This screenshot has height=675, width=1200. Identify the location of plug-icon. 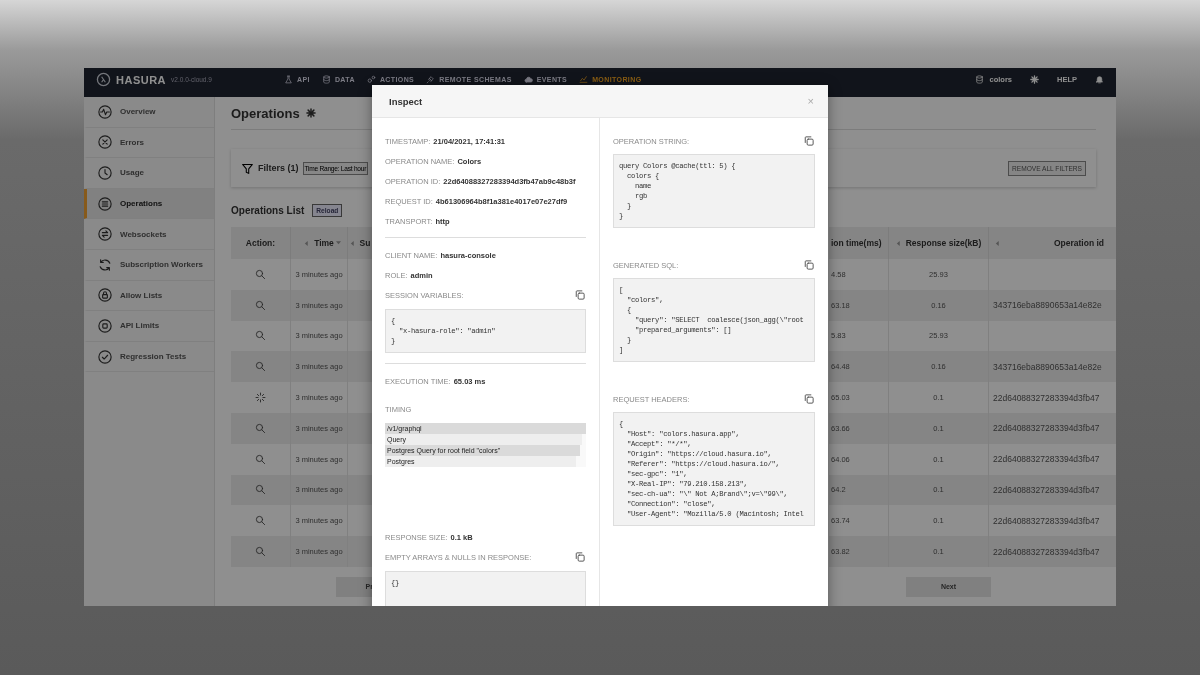
(431, 79).